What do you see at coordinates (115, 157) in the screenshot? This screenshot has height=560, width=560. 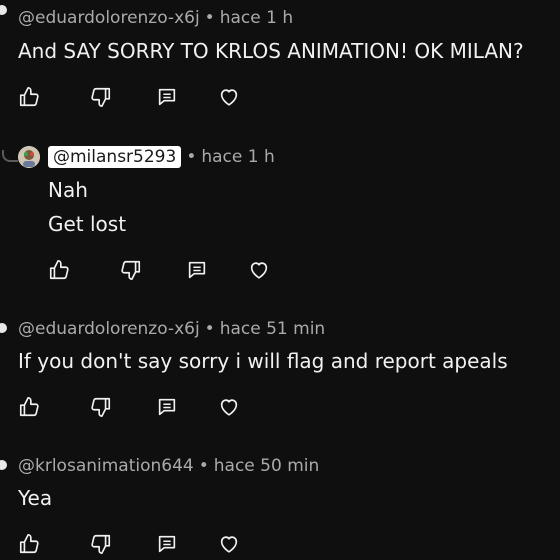 I see `comment-author: @milansr5293` at bounding box center [115, 157].